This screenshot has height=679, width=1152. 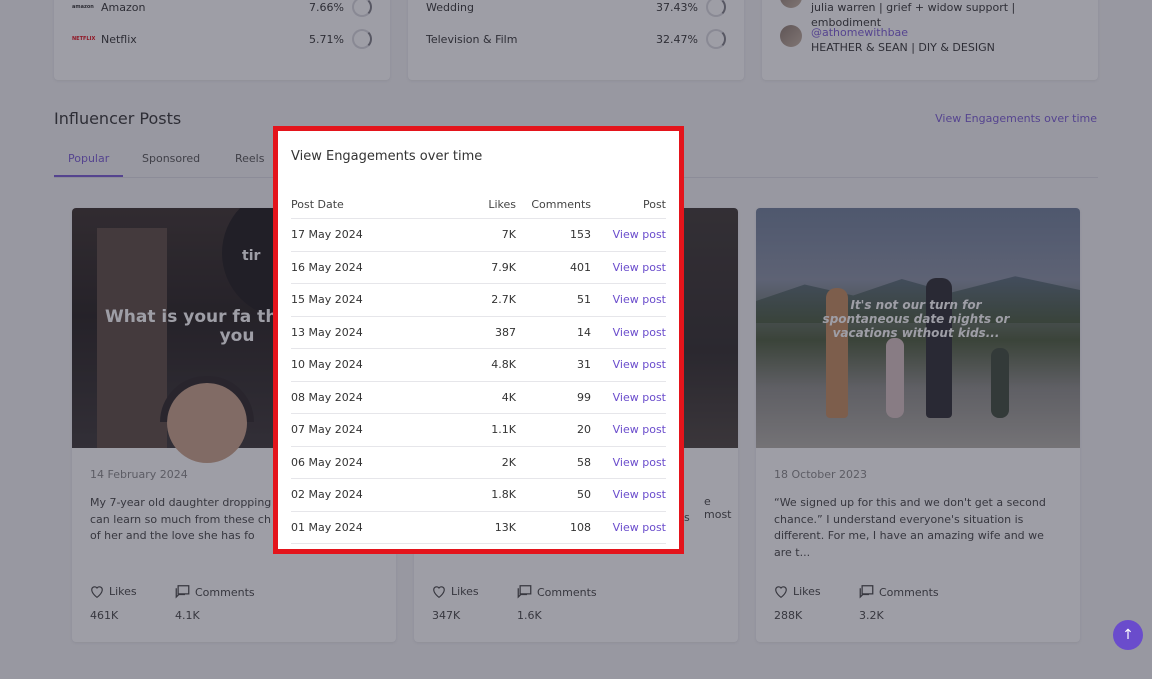 What do you see at coordinates (503, 495) in the screenshot?
I see `likes-cell: 1.8K` at bounding box center [503, 495].